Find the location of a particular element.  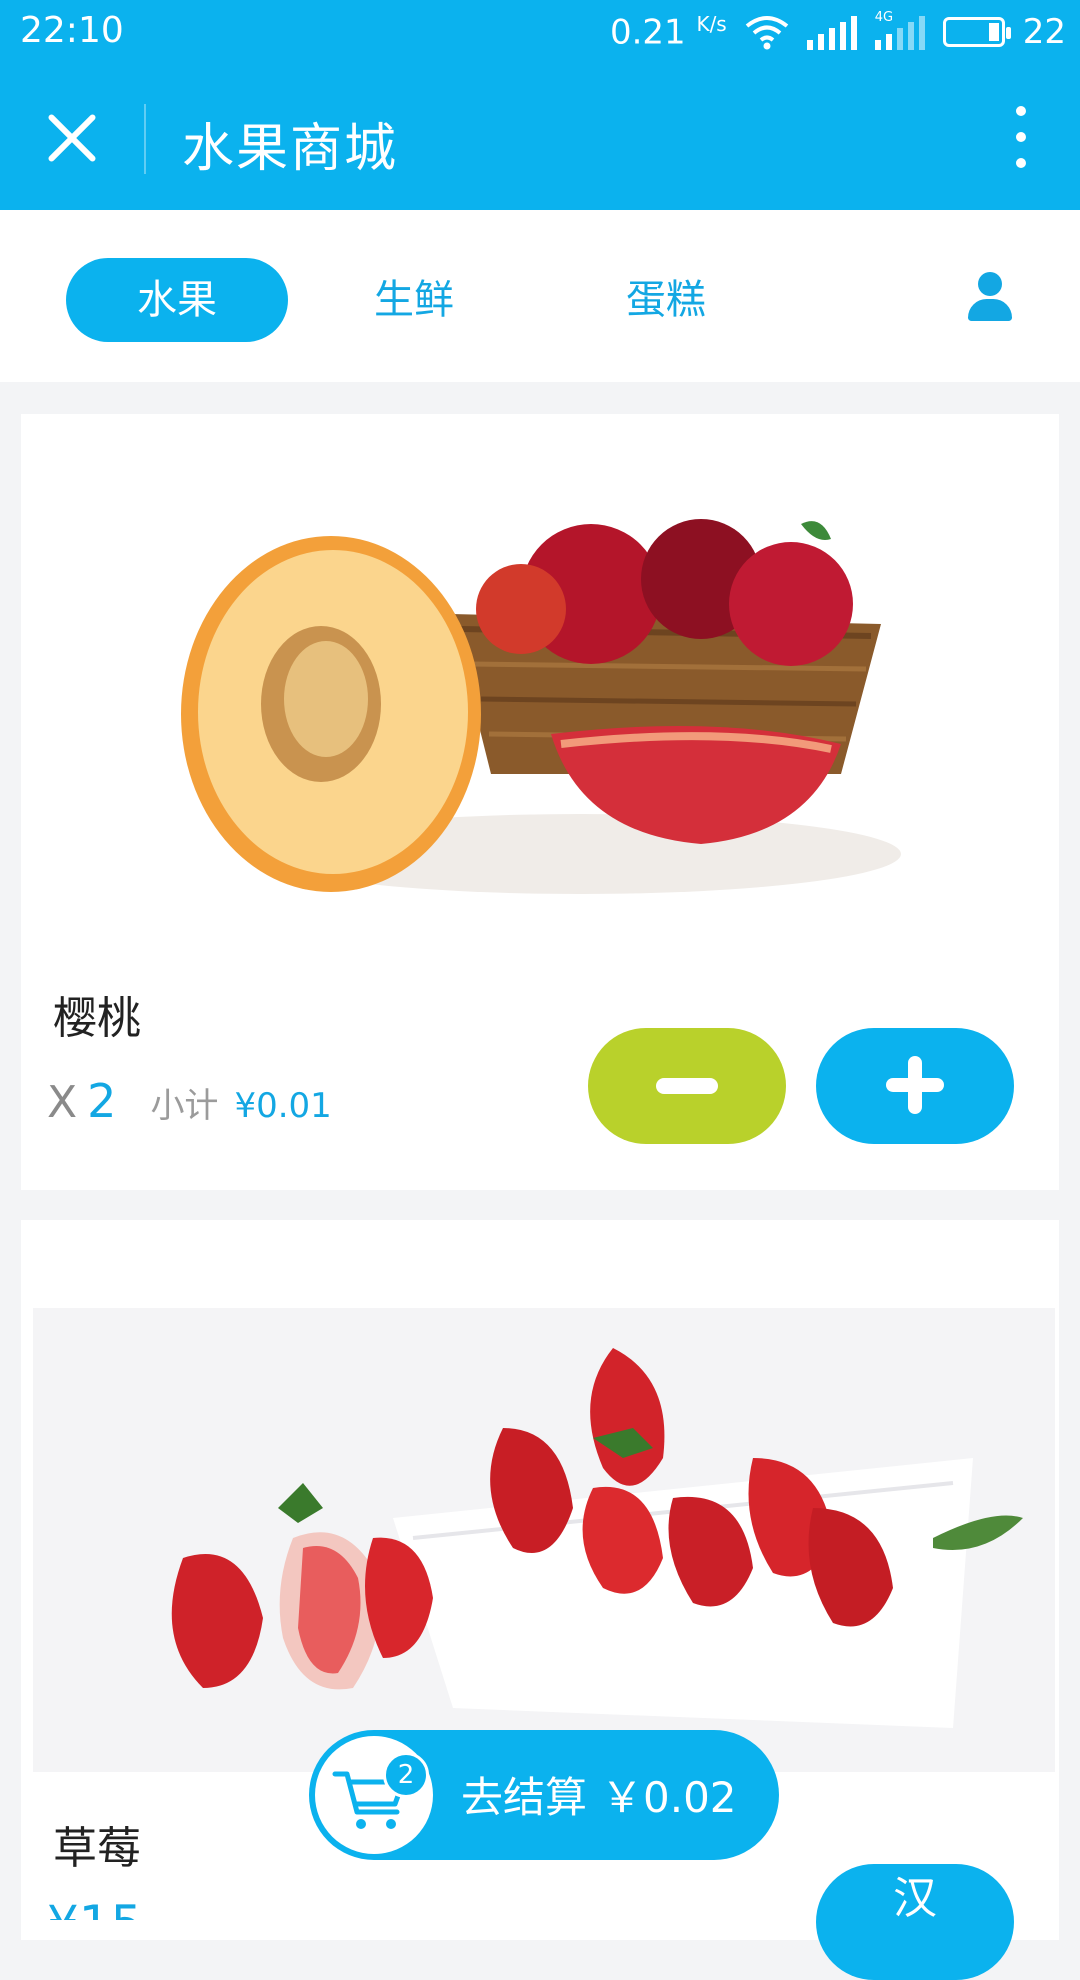

checkout-button: 2 去结算 ￥0.02 is located at coordinates (544, 1795).